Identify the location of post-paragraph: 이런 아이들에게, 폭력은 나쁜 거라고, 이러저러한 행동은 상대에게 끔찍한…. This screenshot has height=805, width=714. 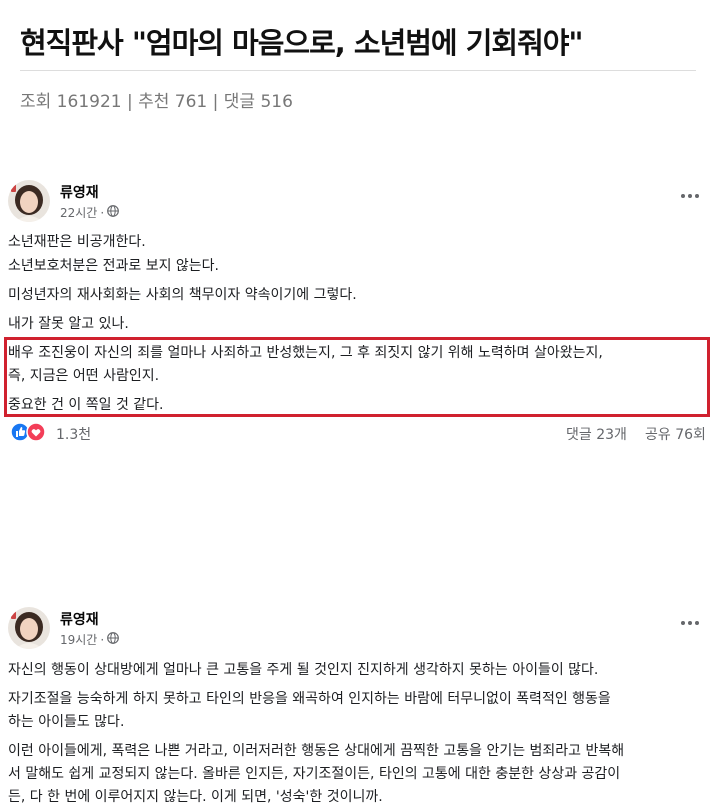
(316, 751).